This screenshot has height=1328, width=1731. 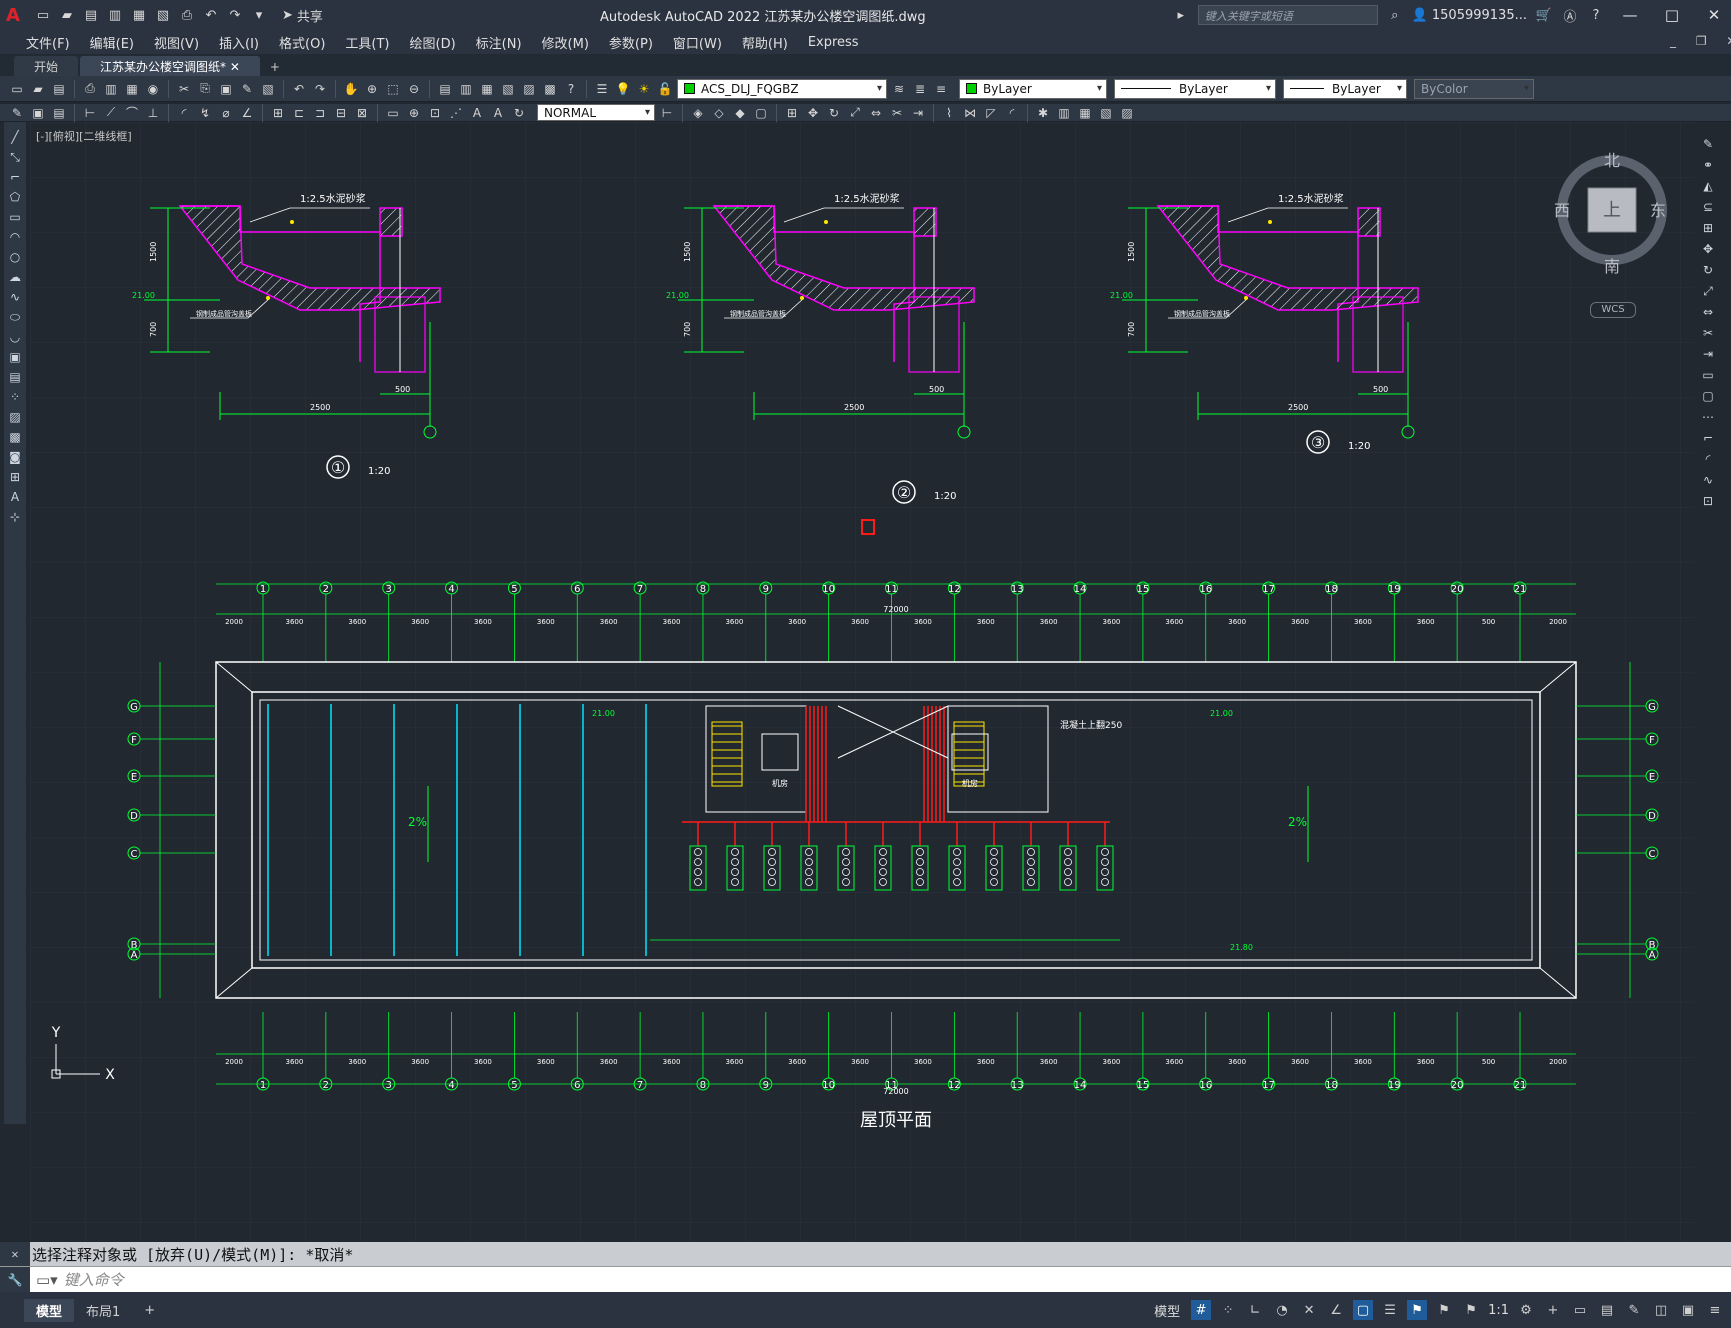 What do you see at coordinates (15, 237) in the screenshot?
I see `arc-icon: ◠` at bounding box center [15, 237].